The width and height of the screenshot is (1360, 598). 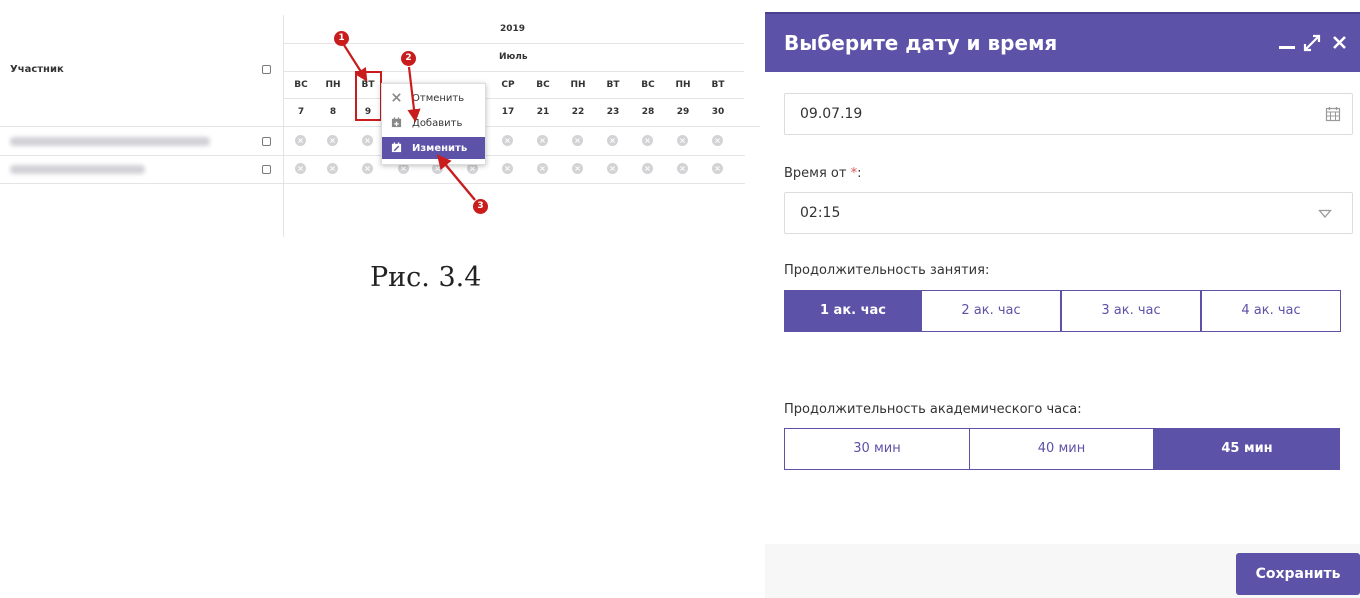 What do you see at coordinates (1068, 213) in the screenshot?
I see `time-select: 02:15` at bounding box center [1068, 213].